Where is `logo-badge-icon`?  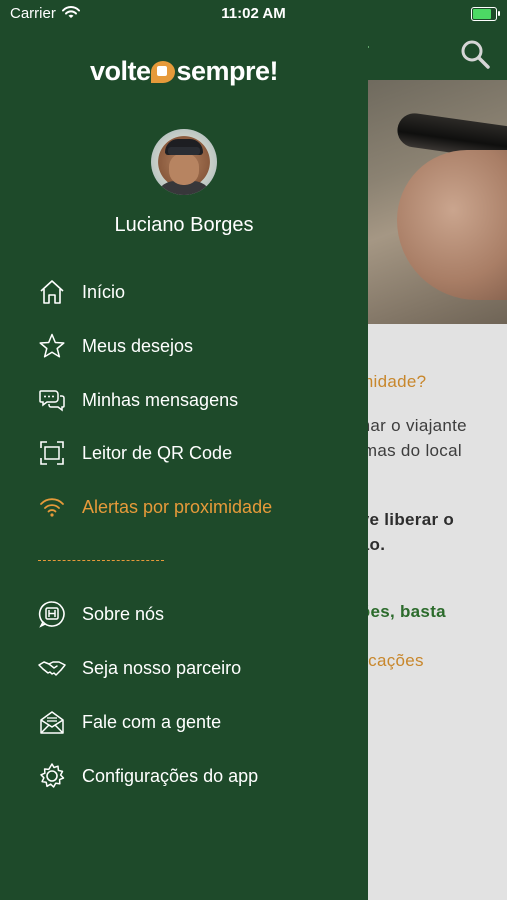 logo-badge-icon is located at coordinates (163, 72).